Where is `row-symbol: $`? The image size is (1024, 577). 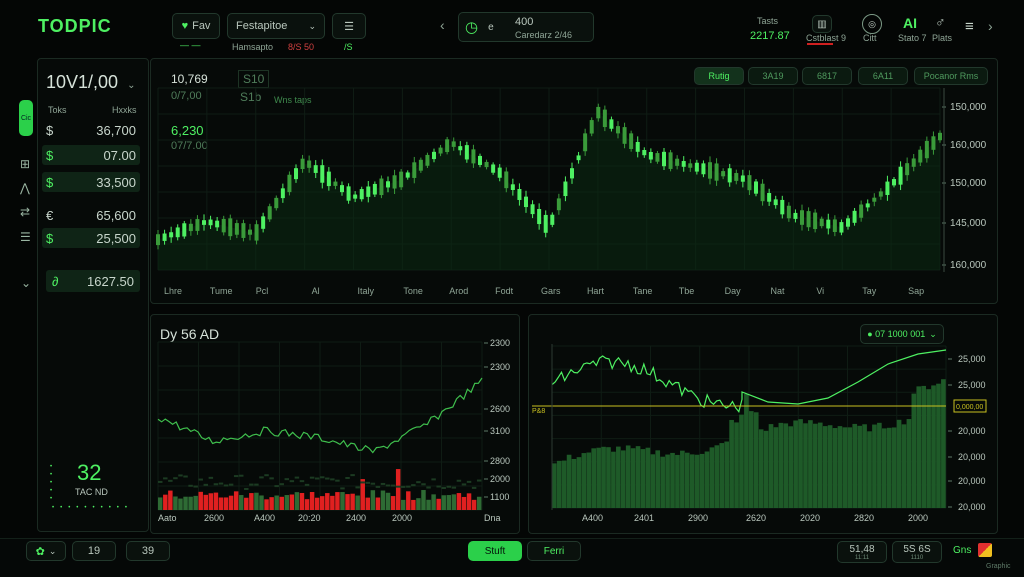 row-symbol: $ is located at coordinates (50, 238).